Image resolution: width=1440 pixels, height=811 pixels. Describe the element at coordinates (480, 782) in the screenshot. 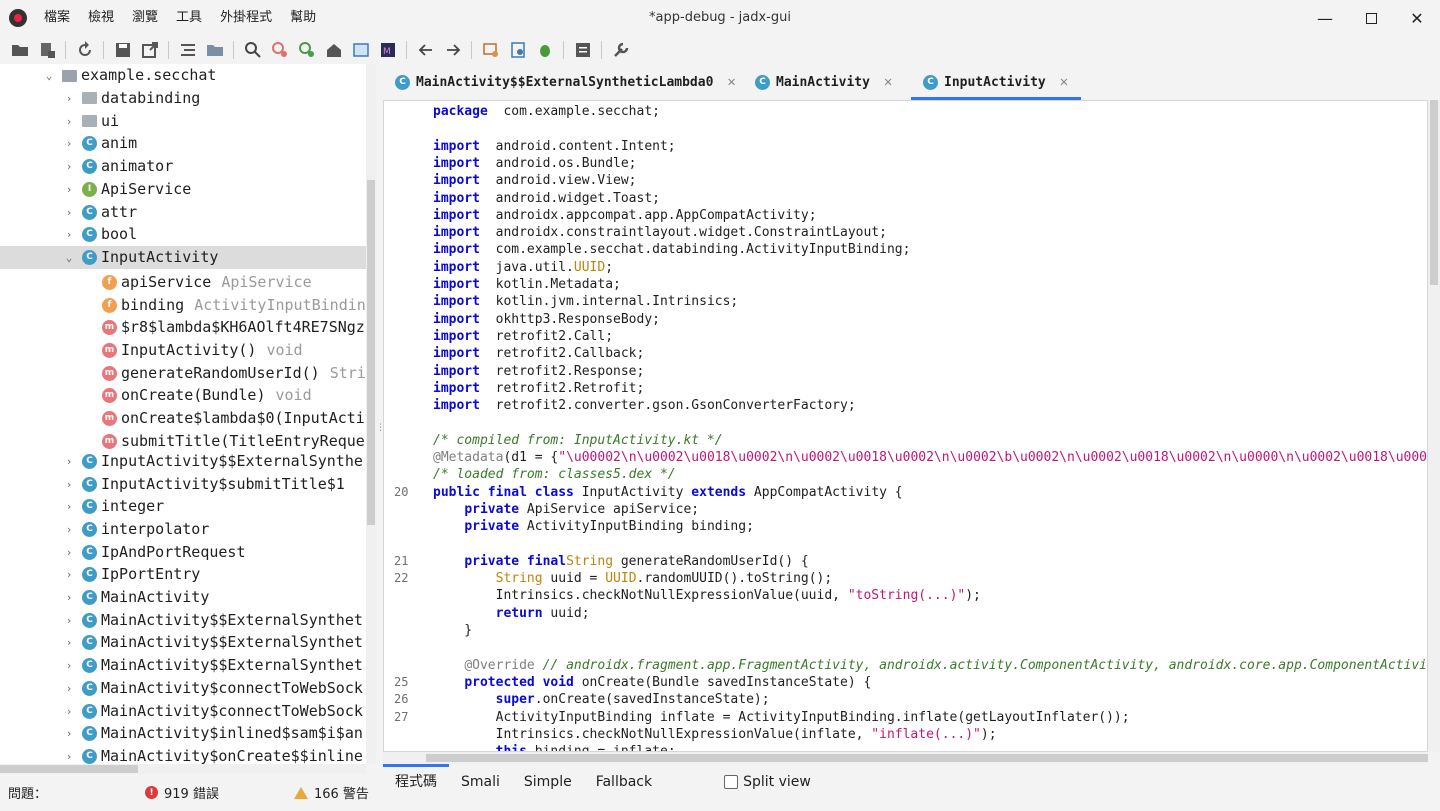

I see `code-view-tab: Smali` at that location.